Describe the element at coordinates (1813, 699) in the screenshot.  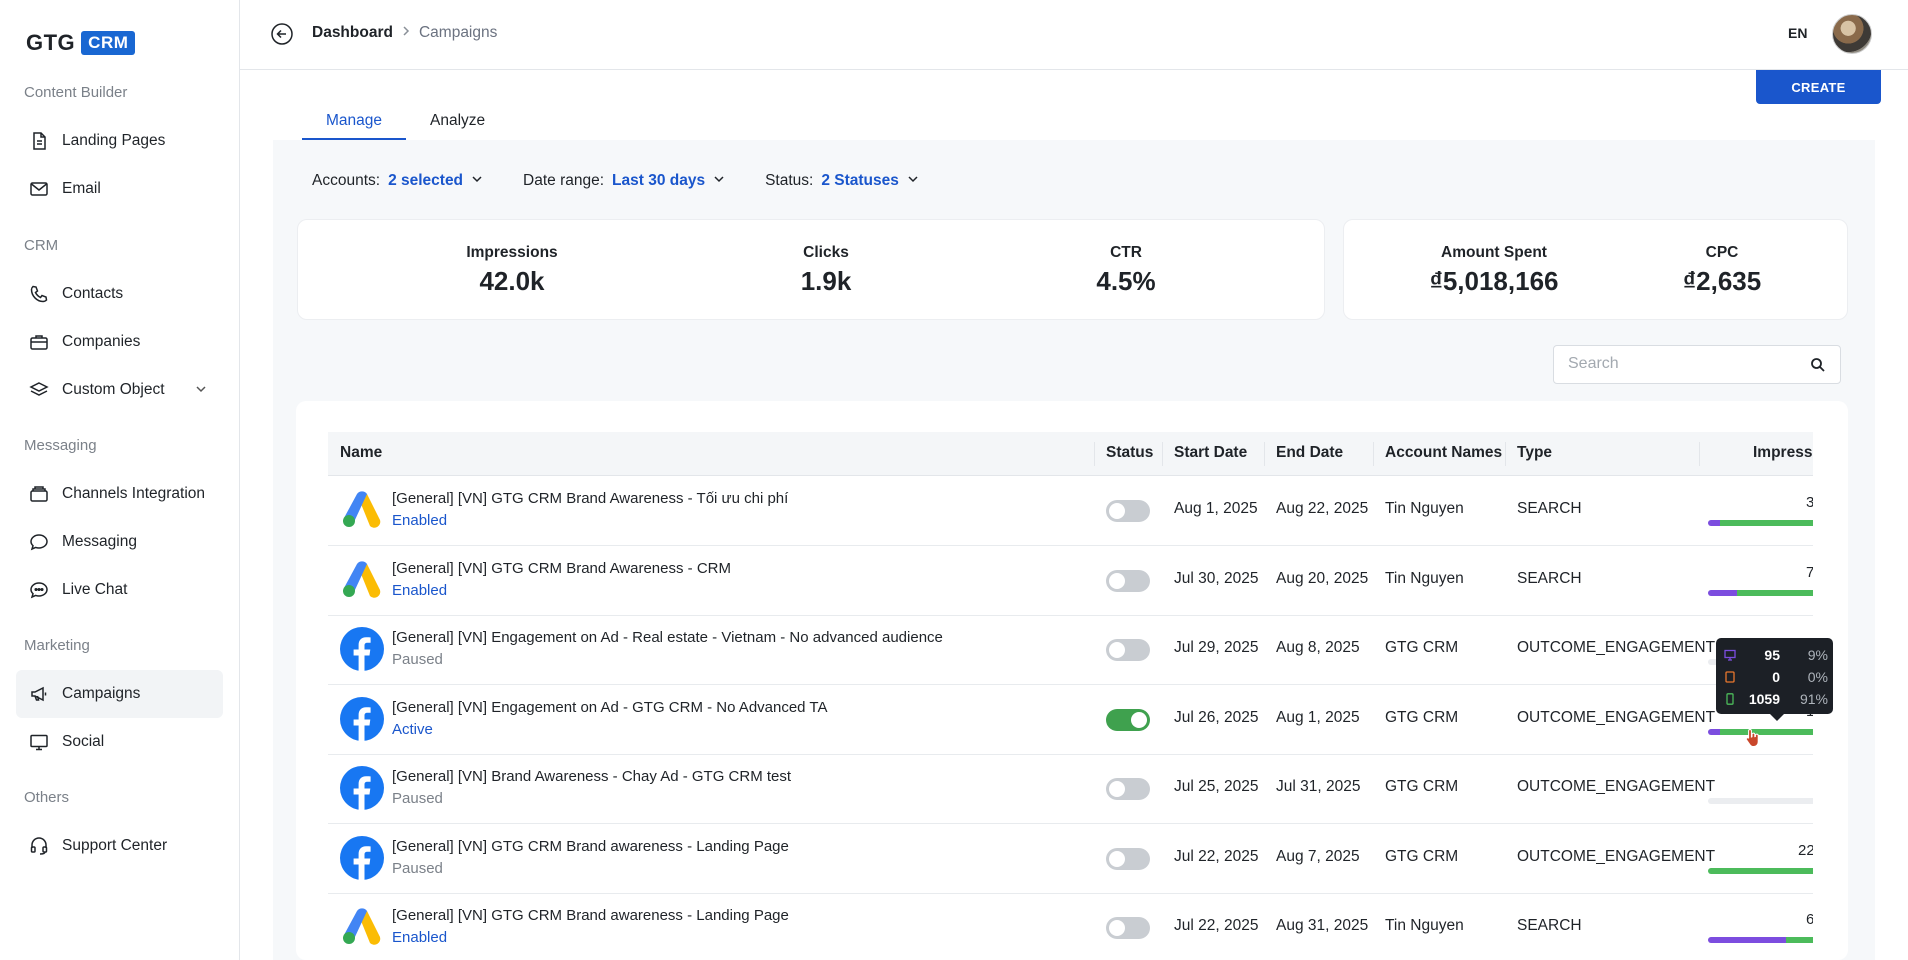
I see `tooltip-percent: 91%` at that location.